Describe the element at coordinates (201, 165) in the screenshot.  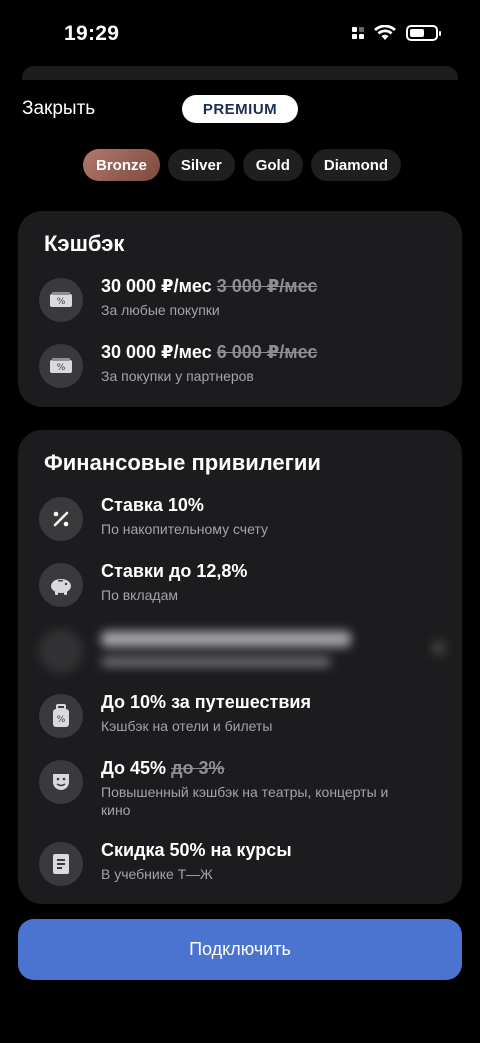
I see `tab-silver: Silver` at that location.